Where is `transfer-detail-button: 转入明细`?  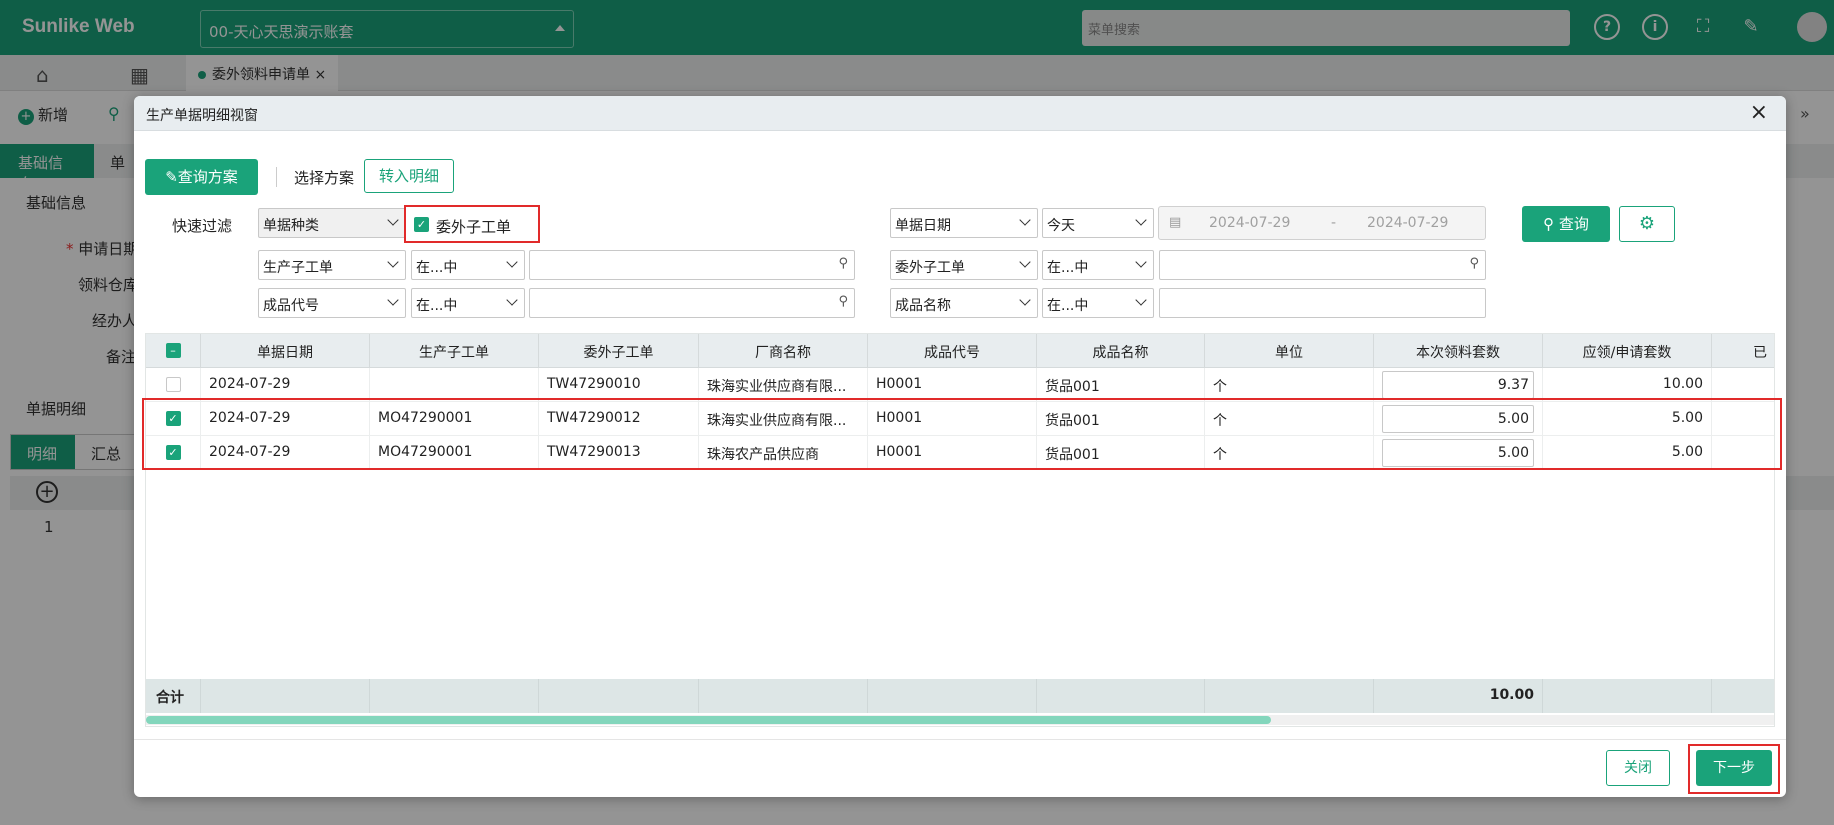 transfer-detail-button: 转入明细 is located at coordinates (409, 176).